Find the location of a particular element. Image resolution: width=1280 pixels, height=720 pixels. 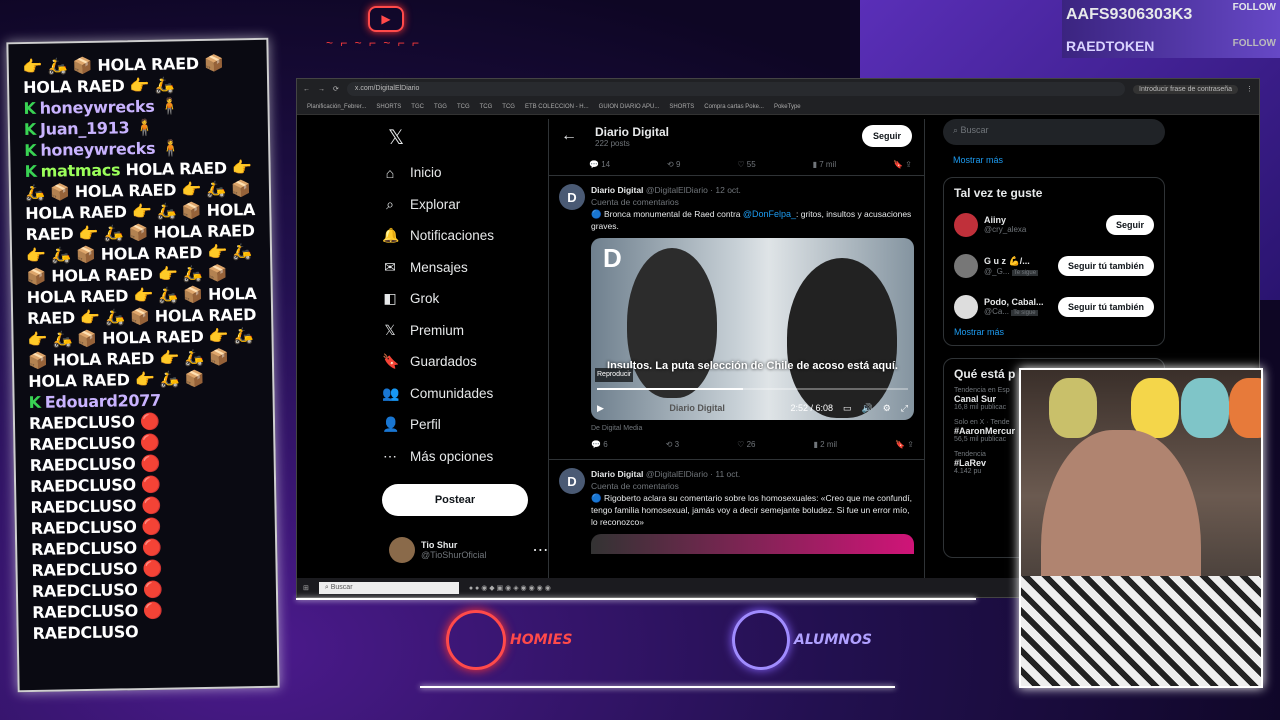

account-switcher: Tio Shur @TioShurOficial ⋯ is located at coordinates (468, 550).